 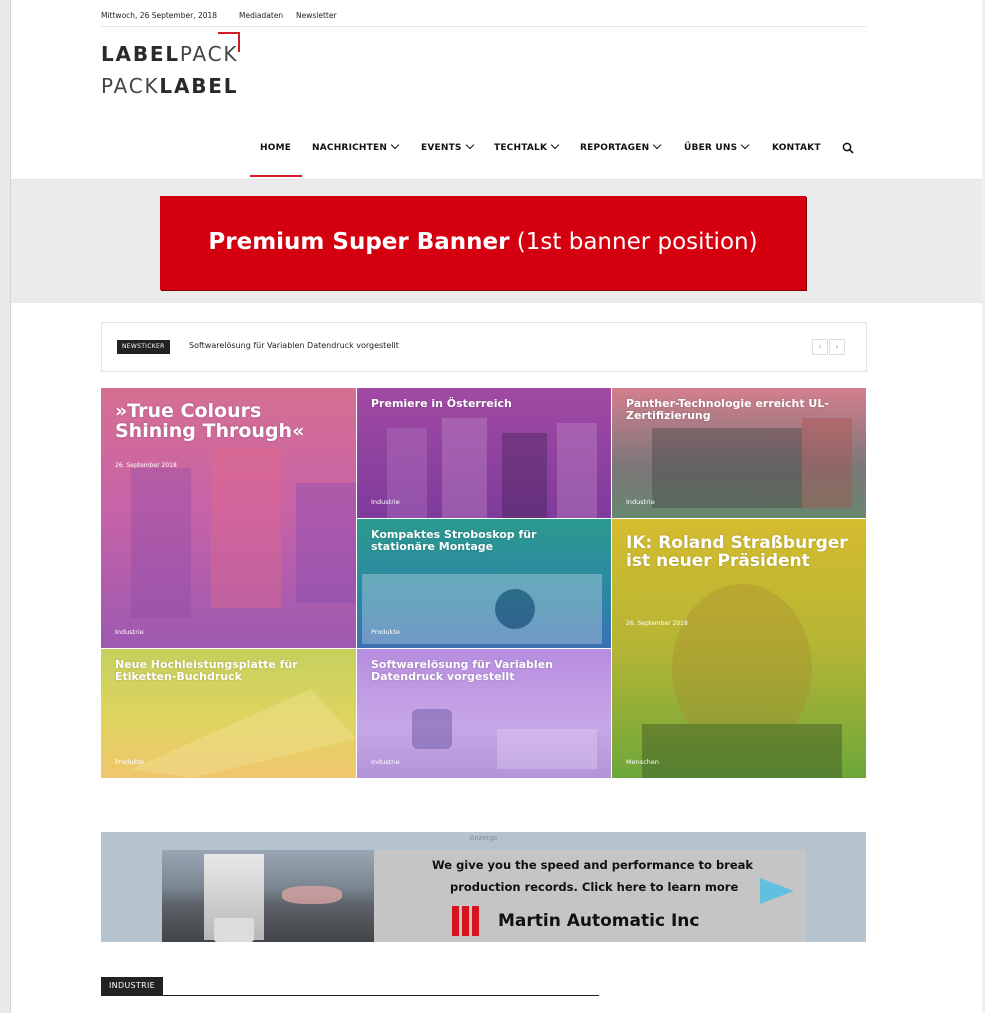 I want to click on nav-item-home: HOME, so click(x=275, y=148).